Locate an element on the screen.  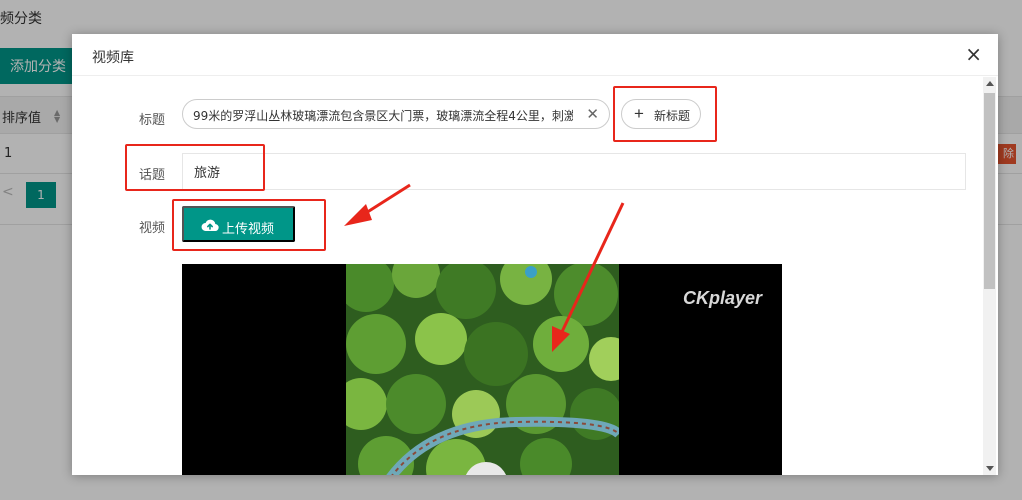
scroll-thumb is located at coordinates (989, 191).